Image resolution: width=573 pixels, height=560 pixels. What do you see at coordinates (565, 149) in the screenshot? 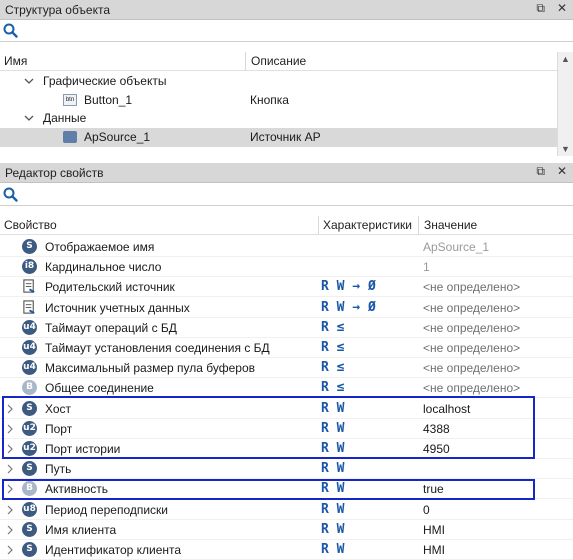
I see `scroll-down-icon: ▼` at bounding box center [565, 149].